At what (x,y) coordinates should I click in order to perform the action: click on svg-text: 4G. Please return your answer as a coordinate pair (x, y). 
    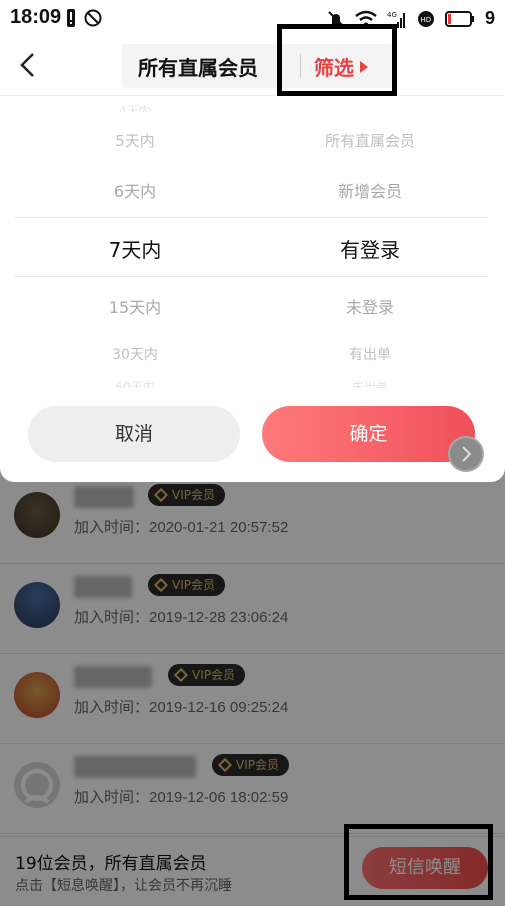
    Looking at the image, I should click on (392, 15).